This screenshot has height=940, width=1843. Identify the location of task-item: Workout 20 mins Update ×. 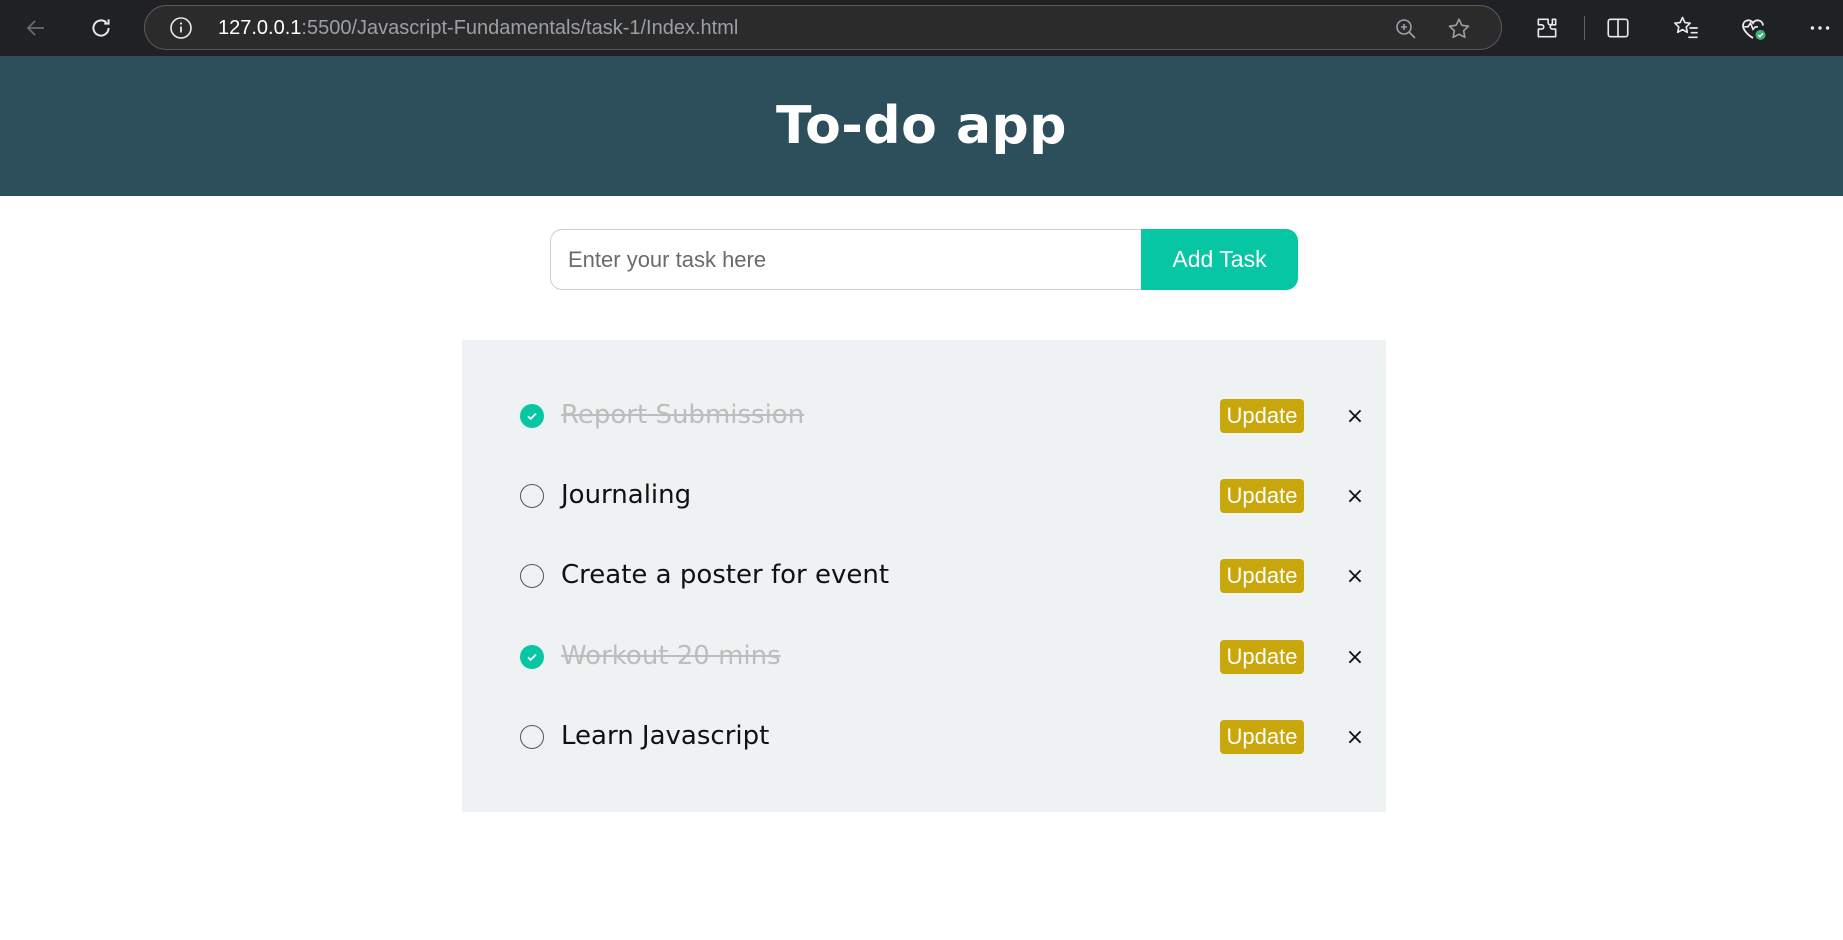
(924, 656).